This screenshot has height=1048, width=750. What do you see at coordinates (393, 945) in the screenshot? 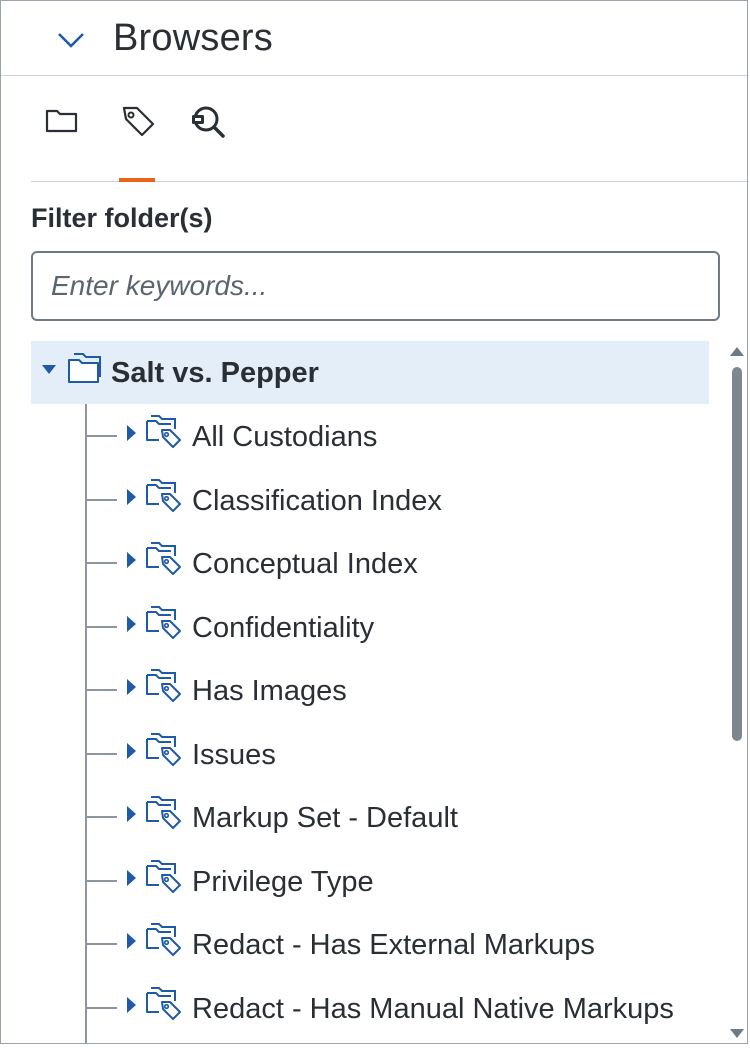
I see `tree-item-label: Redact - Has External Markups` at bounding box center [393, 945].